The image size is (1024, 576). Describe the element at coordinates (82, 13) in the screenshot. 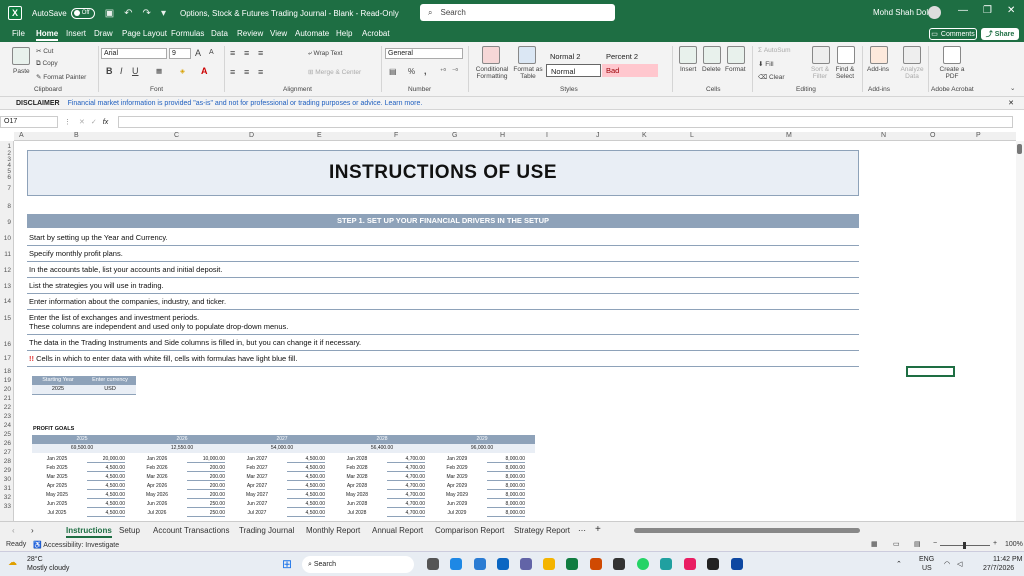

I see `autosave-toggle: Off` at that location.